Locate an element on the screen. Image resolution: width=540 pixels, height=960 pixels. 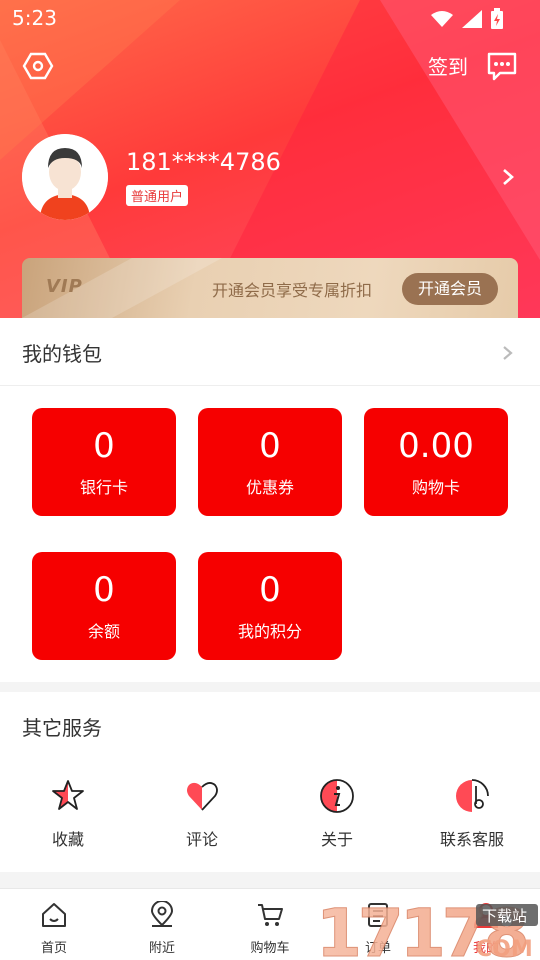
service-label: 关于 is located at coordinates (336, 839).